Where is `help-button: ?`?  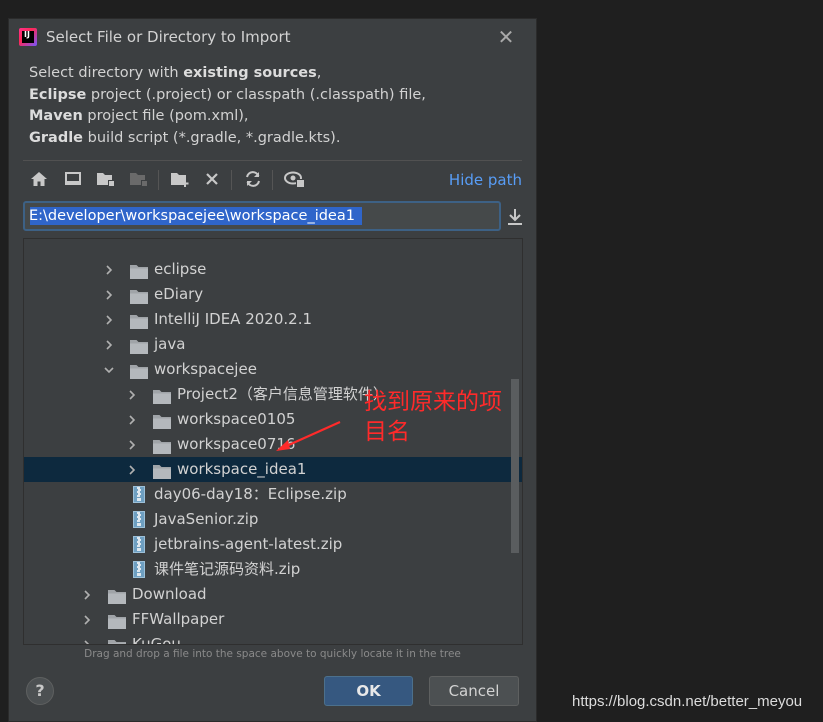 help-button: ? is located at coordinates (40, 691).